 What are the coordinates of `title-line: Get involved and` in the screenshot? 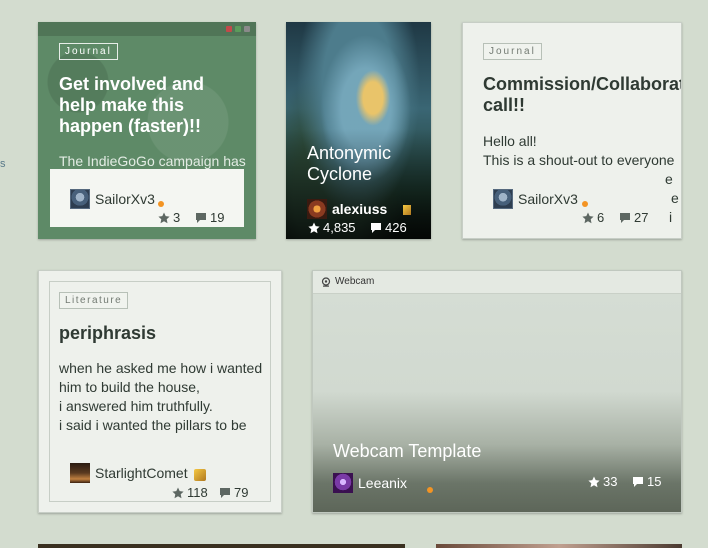 It's located at (132, 84).